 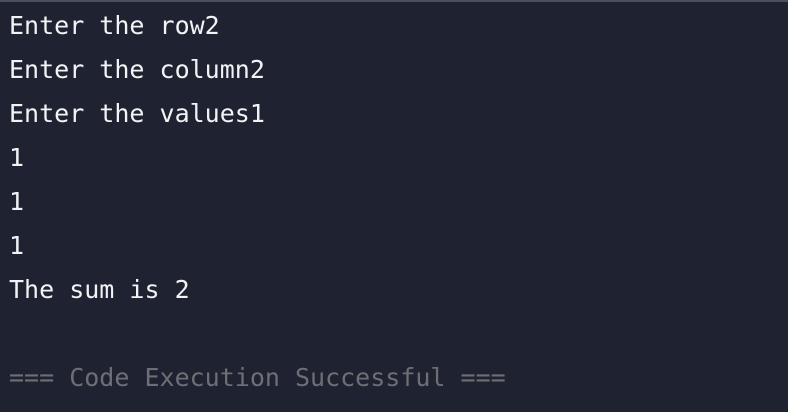 I want to click on output-line: The sum is 2, so click(x=99, y=289).